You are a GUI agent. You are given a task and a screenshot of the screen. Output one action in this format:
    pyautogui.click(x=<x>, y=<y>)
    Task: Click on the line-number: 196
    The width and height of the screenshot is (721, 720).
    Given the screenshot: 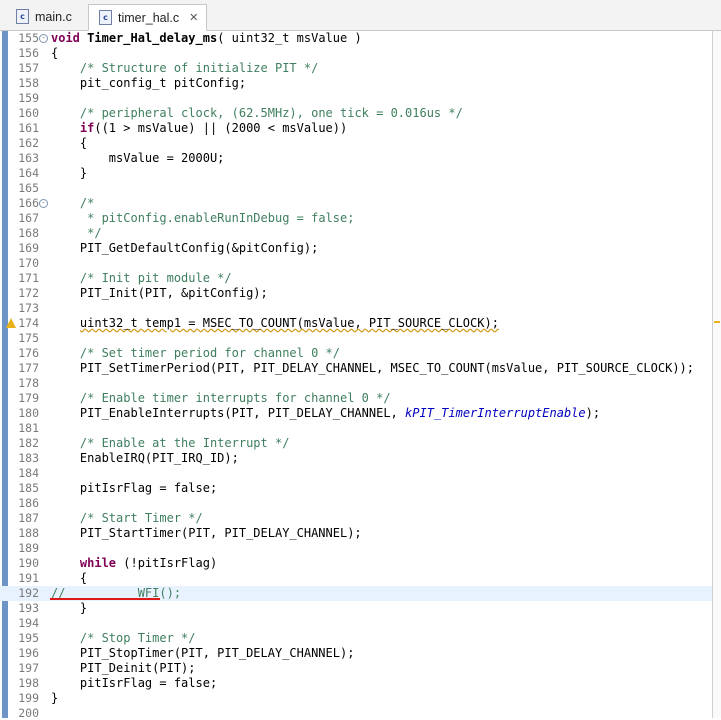 What is the action you would take?
    pyautogui.click(x=28, y=653)
    